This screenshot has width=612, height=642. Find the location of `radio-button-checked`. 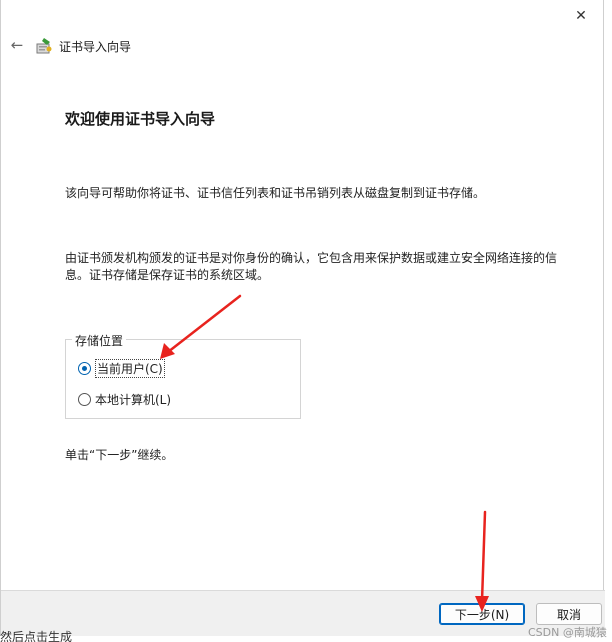

radio-button-checked is located at coordinates (84, 368).